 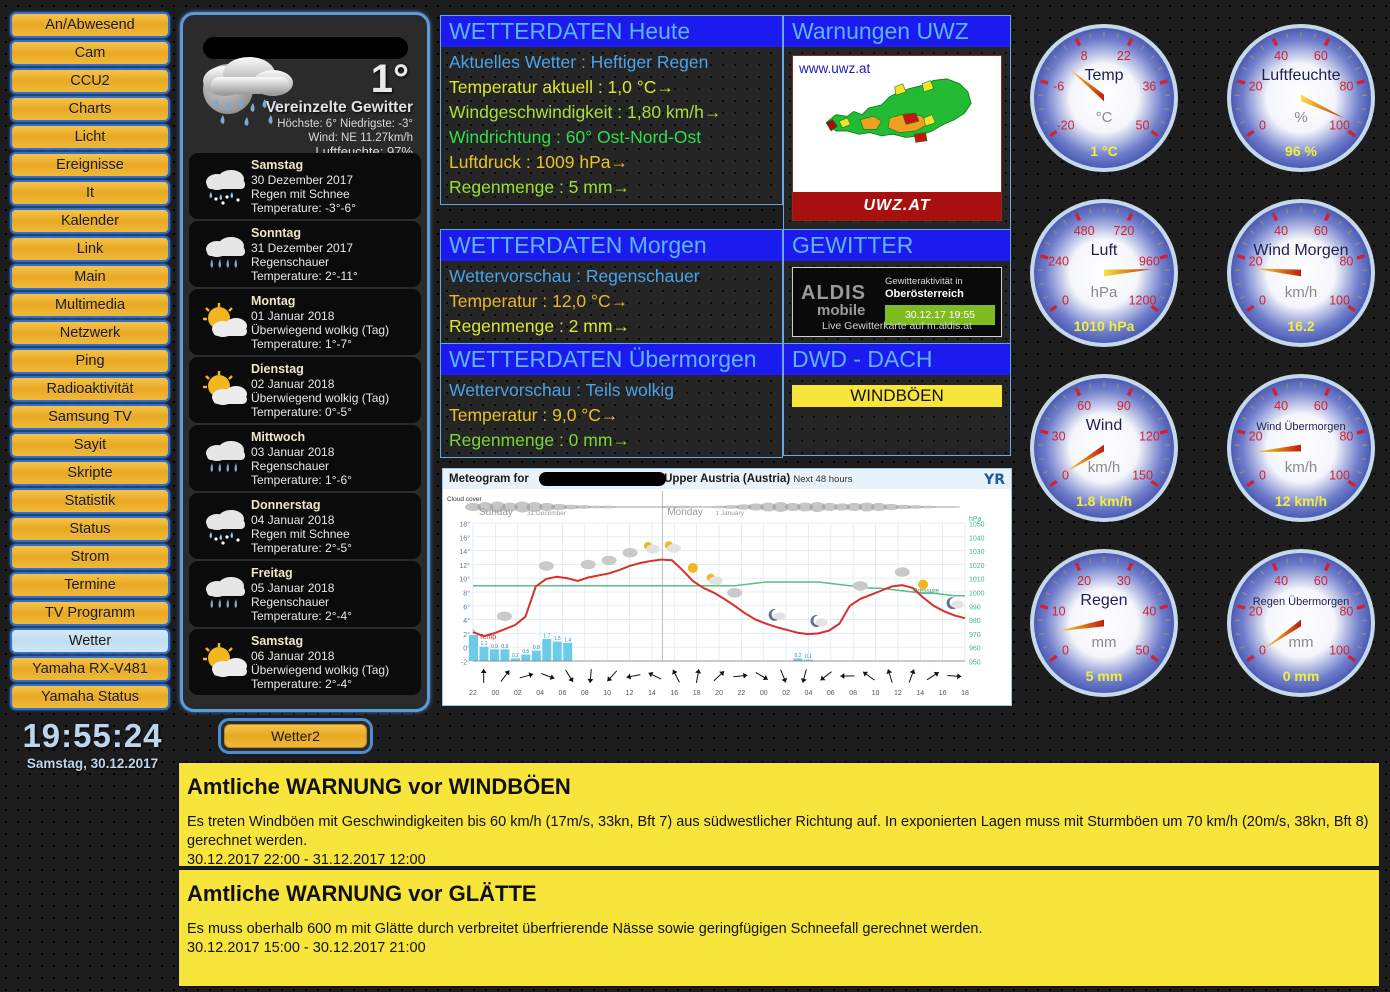 What do you see at coordinates (727, 479) in the screenshot?
I see `meteogram-location: Upper Austria (Austria)` at bounding box center [727, 479].